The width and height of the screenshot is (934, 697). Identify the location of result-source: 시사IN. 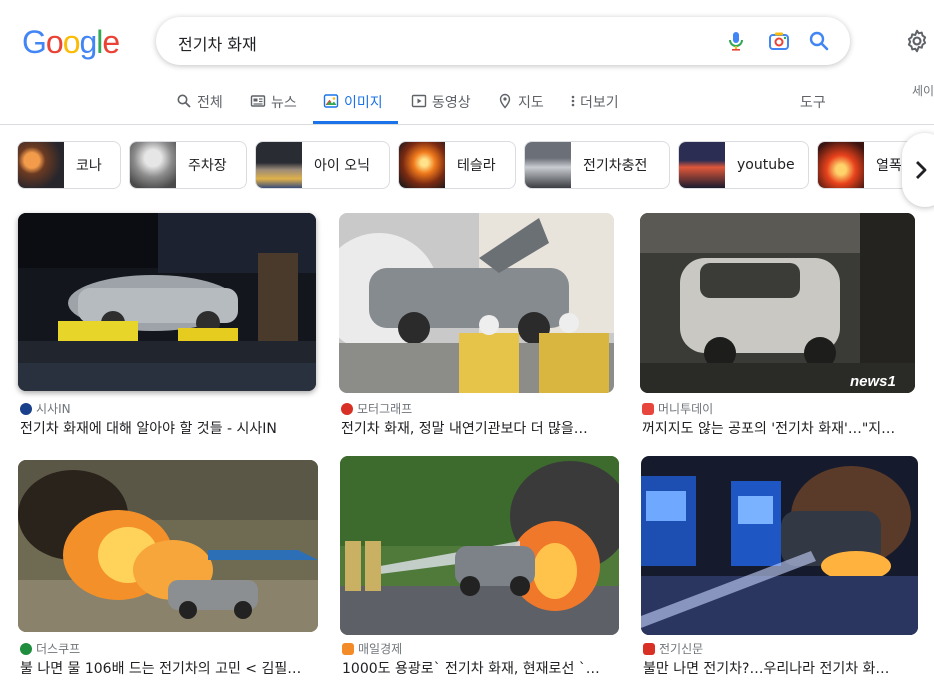
(45, 408).